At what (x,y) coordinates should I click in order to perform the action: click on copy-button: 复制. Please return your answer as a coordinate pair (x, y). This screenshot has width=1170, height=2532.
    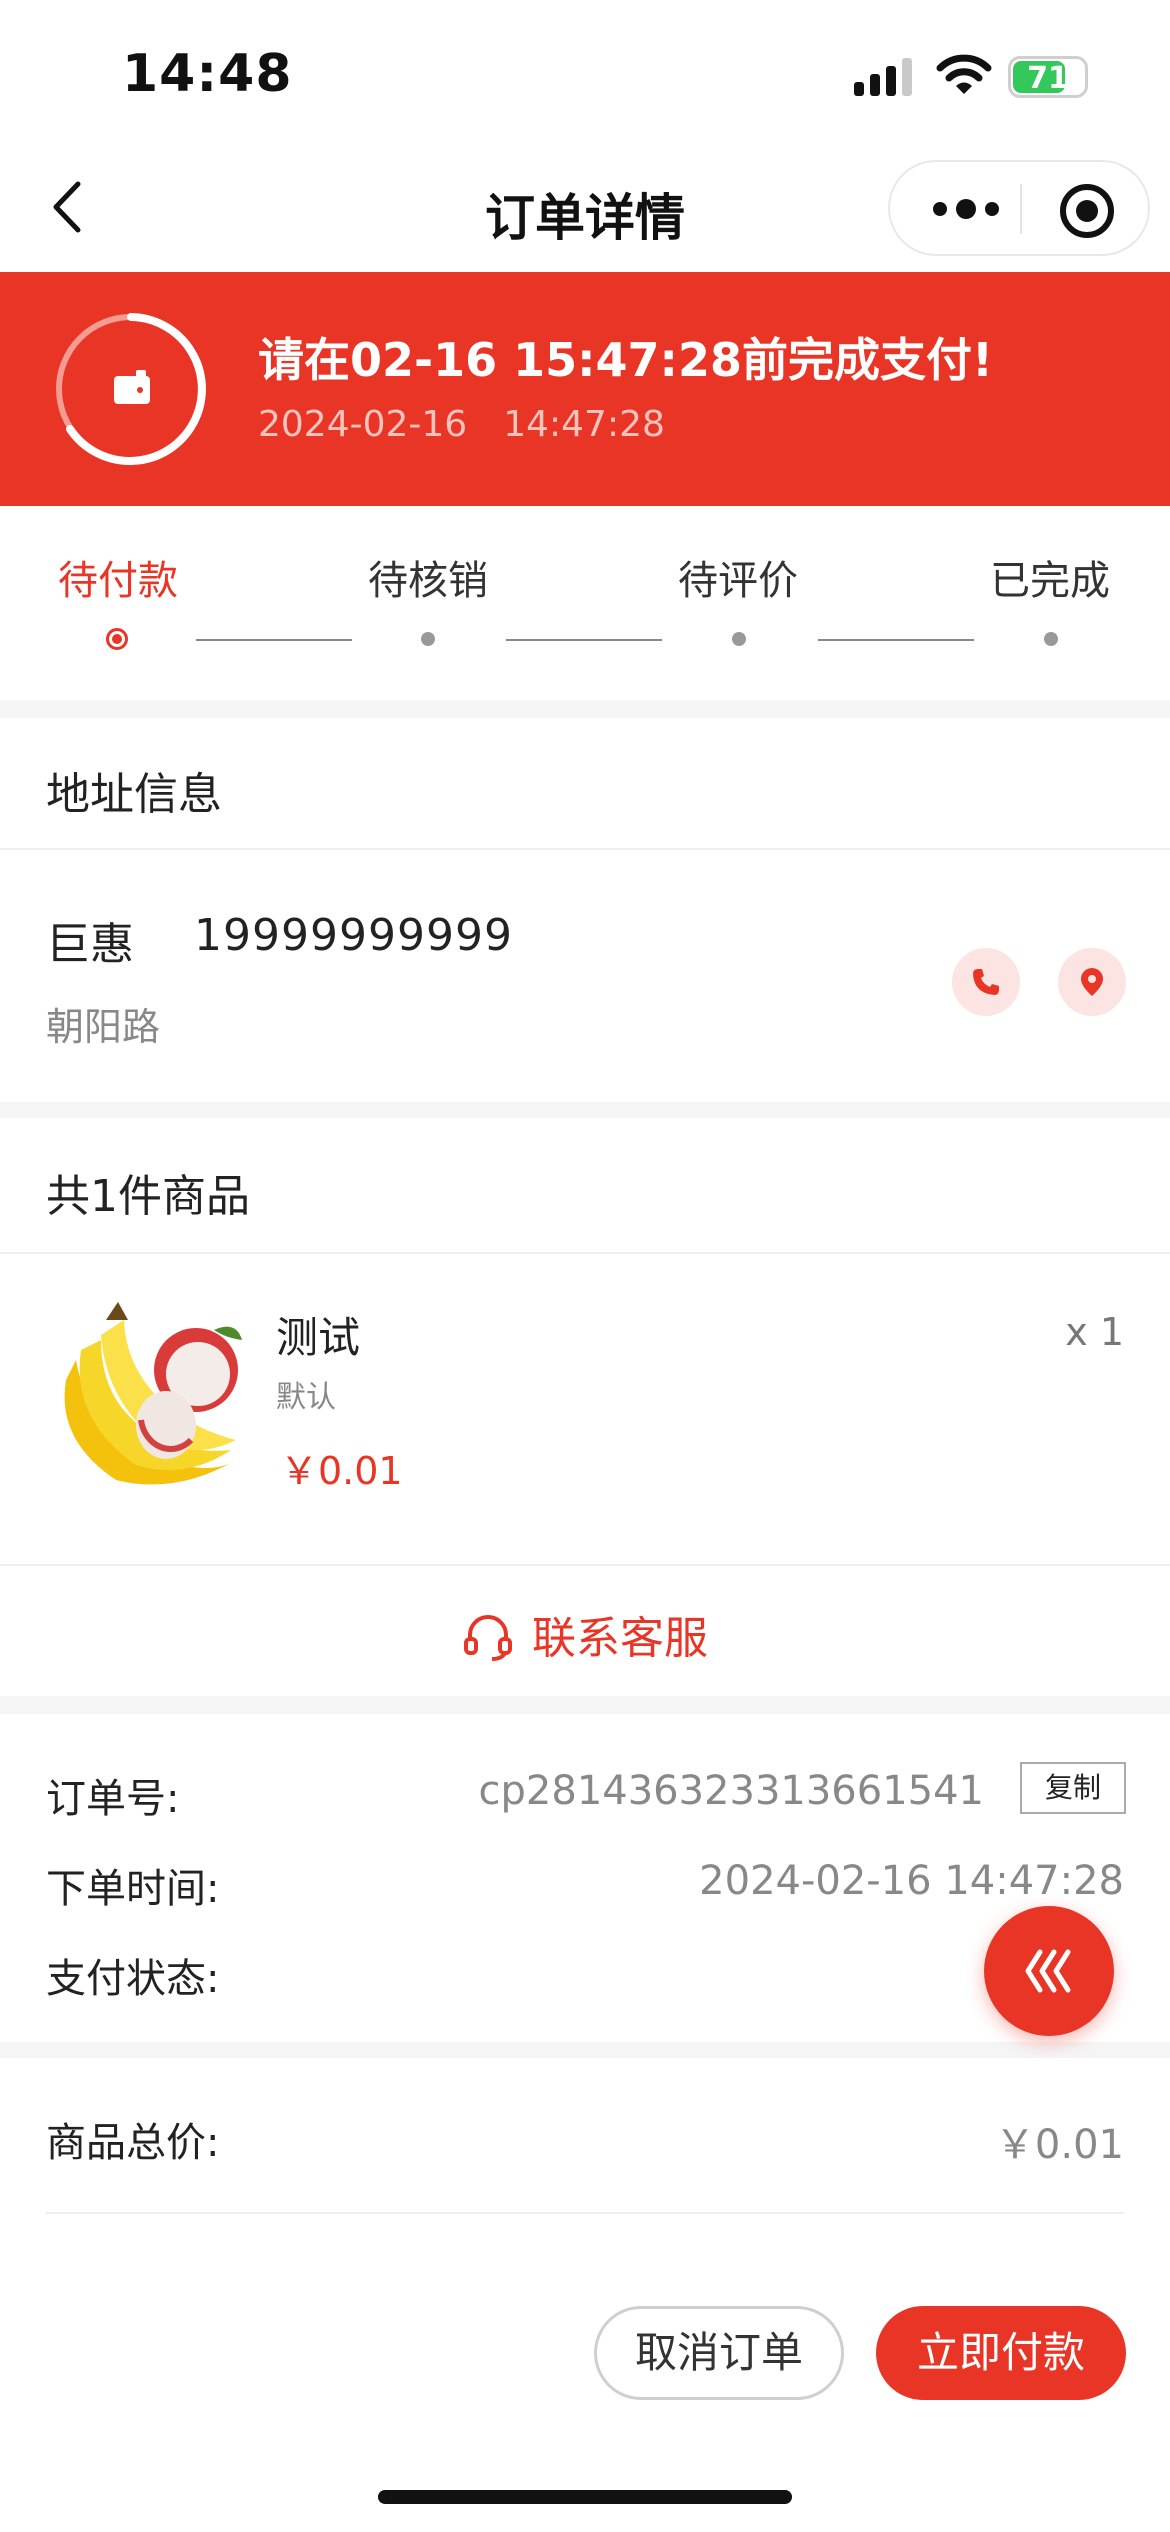
    Looking at the image, I should click on (1073, 1788).